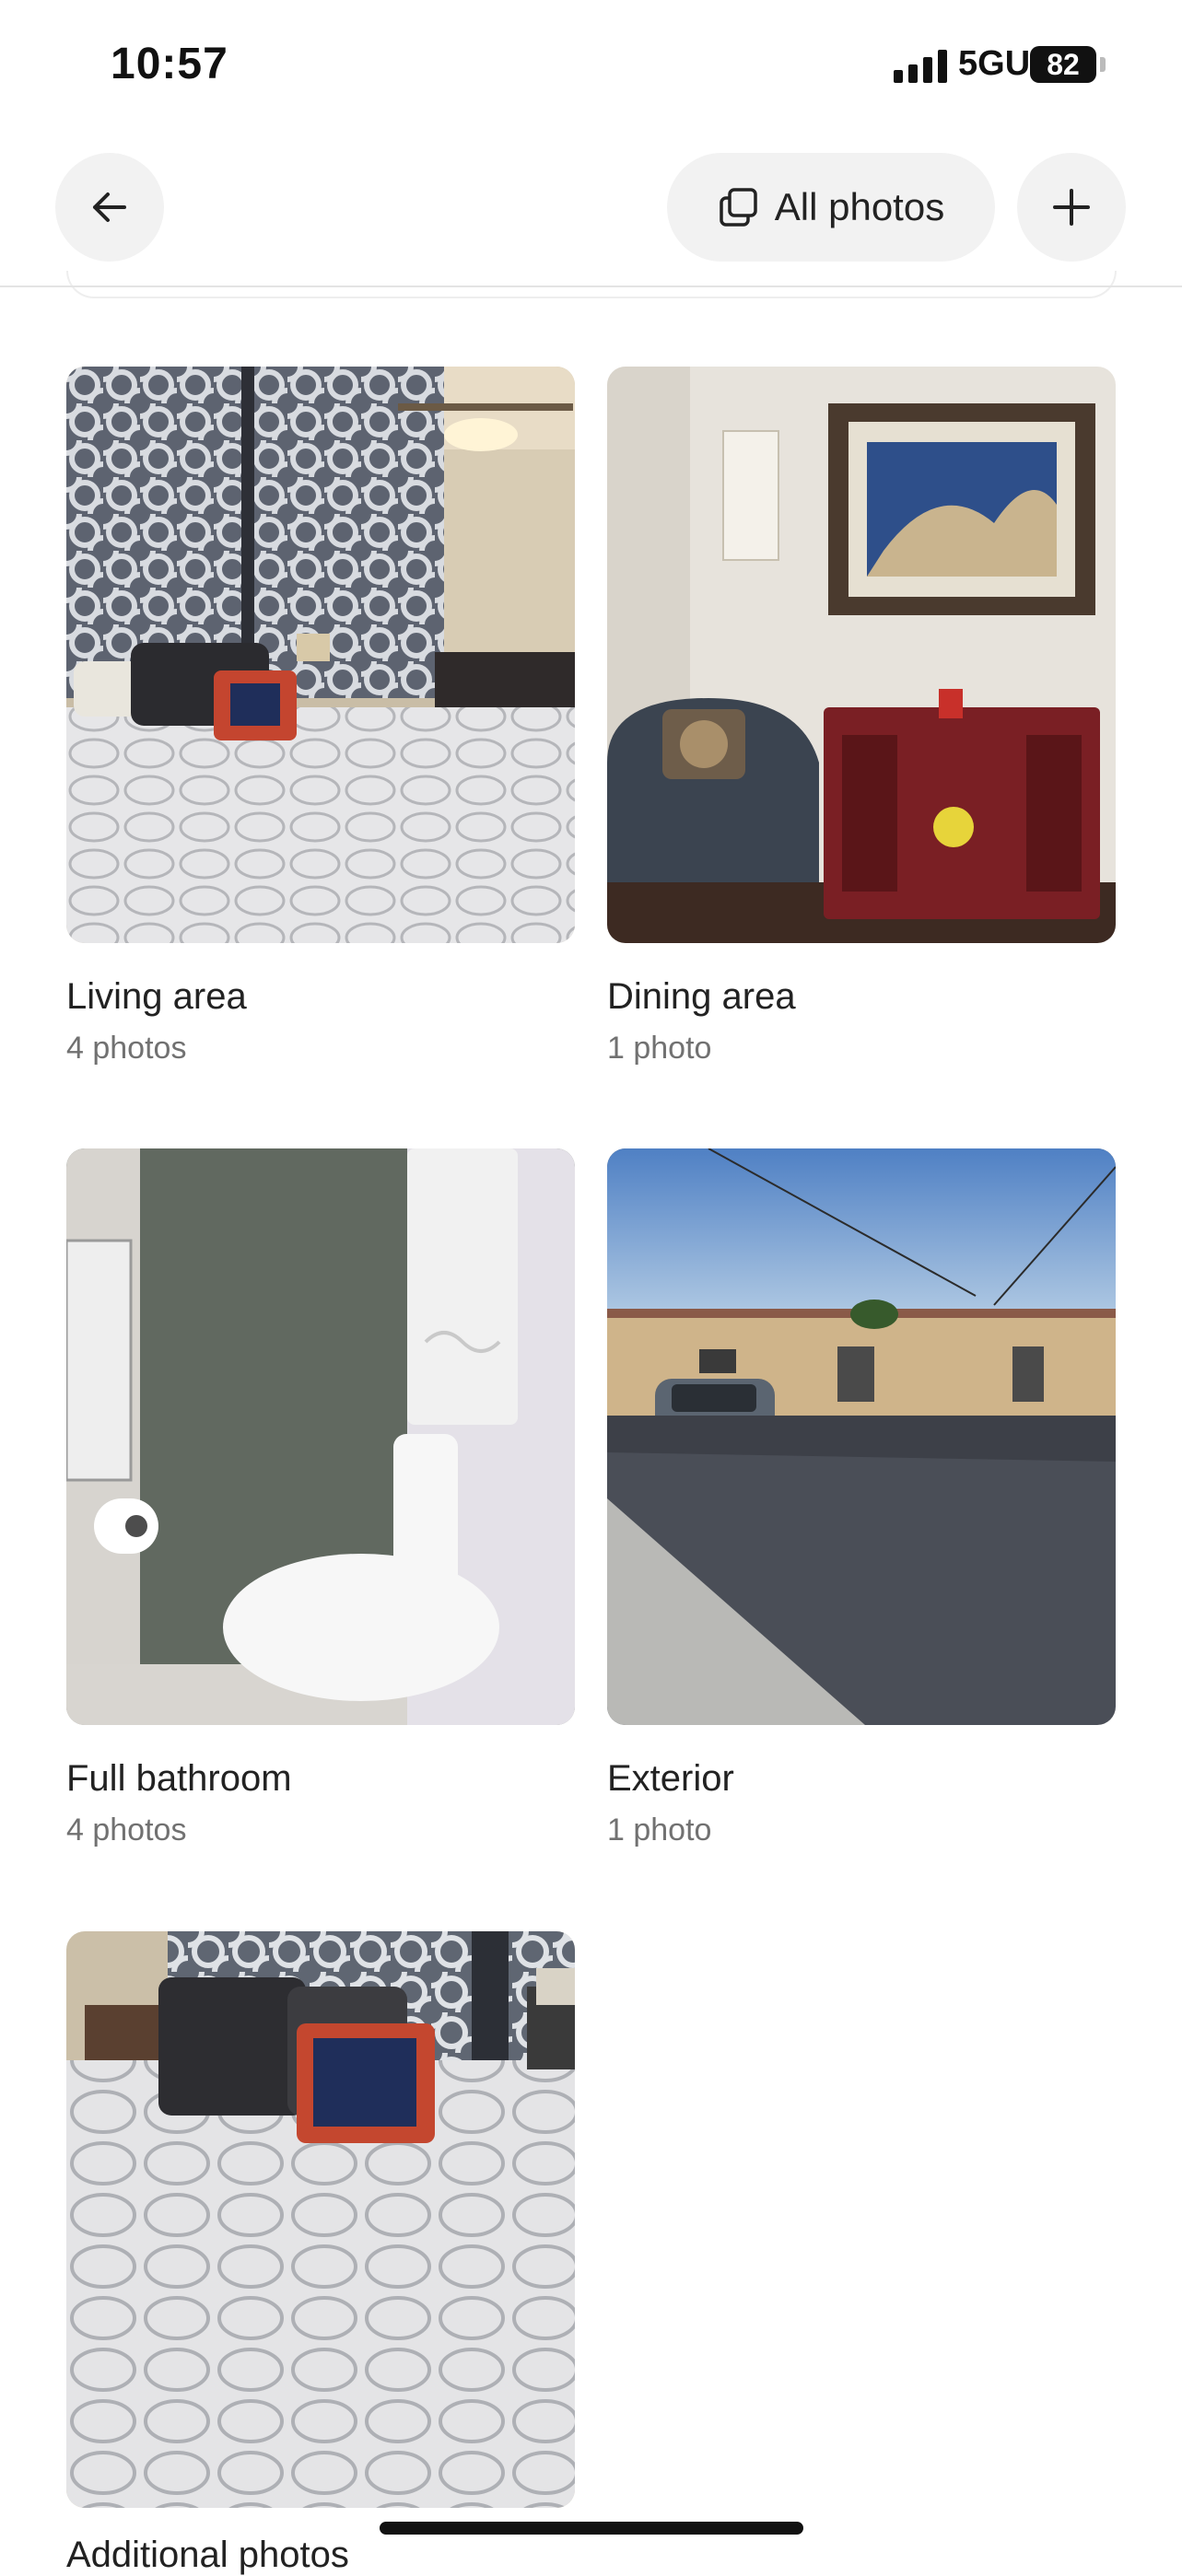  I want to click on exterior-photo, so click(861, 1436).